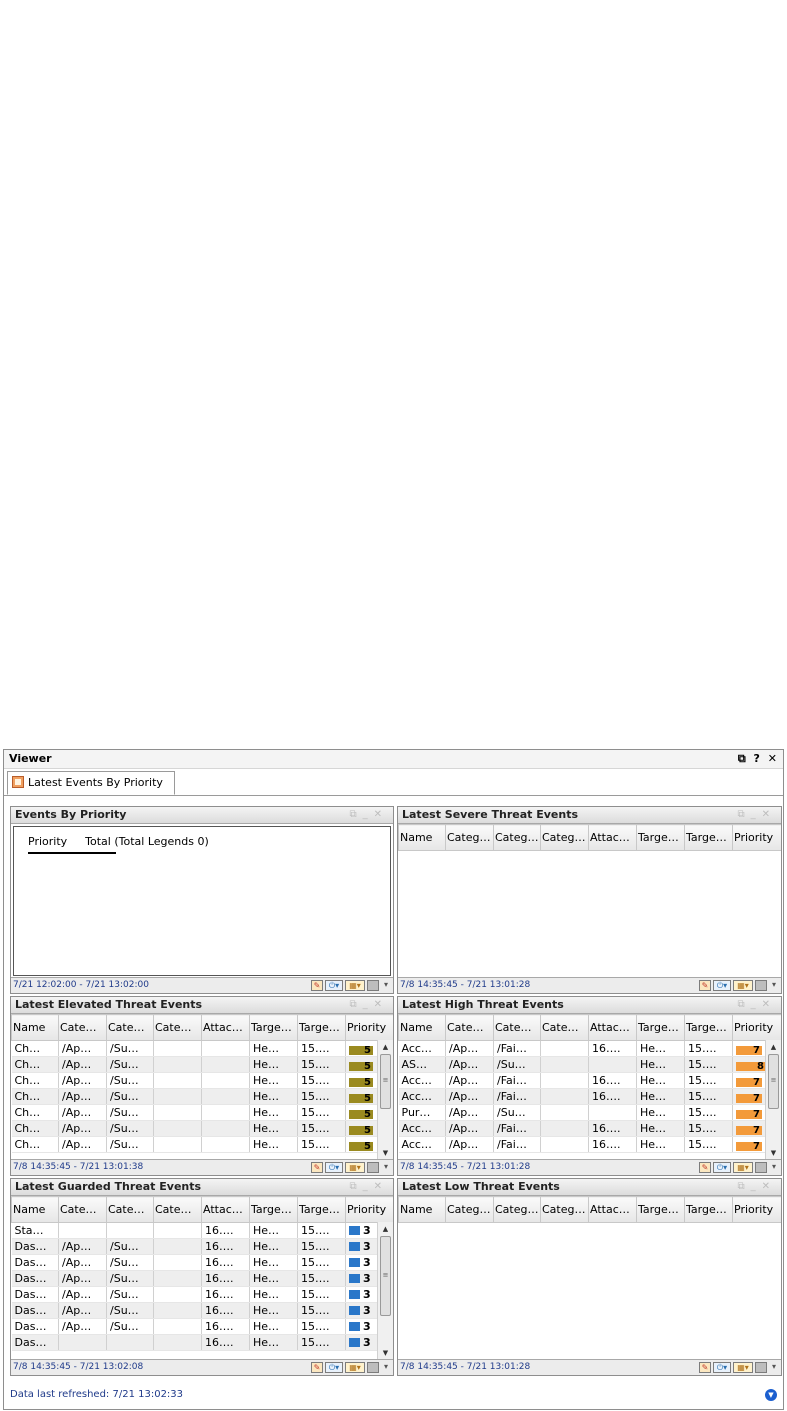 This screenshot has height=1411, width=787. I want to click on table-row: Das… 16…. He… 15…. 3, so click(202, 1342).